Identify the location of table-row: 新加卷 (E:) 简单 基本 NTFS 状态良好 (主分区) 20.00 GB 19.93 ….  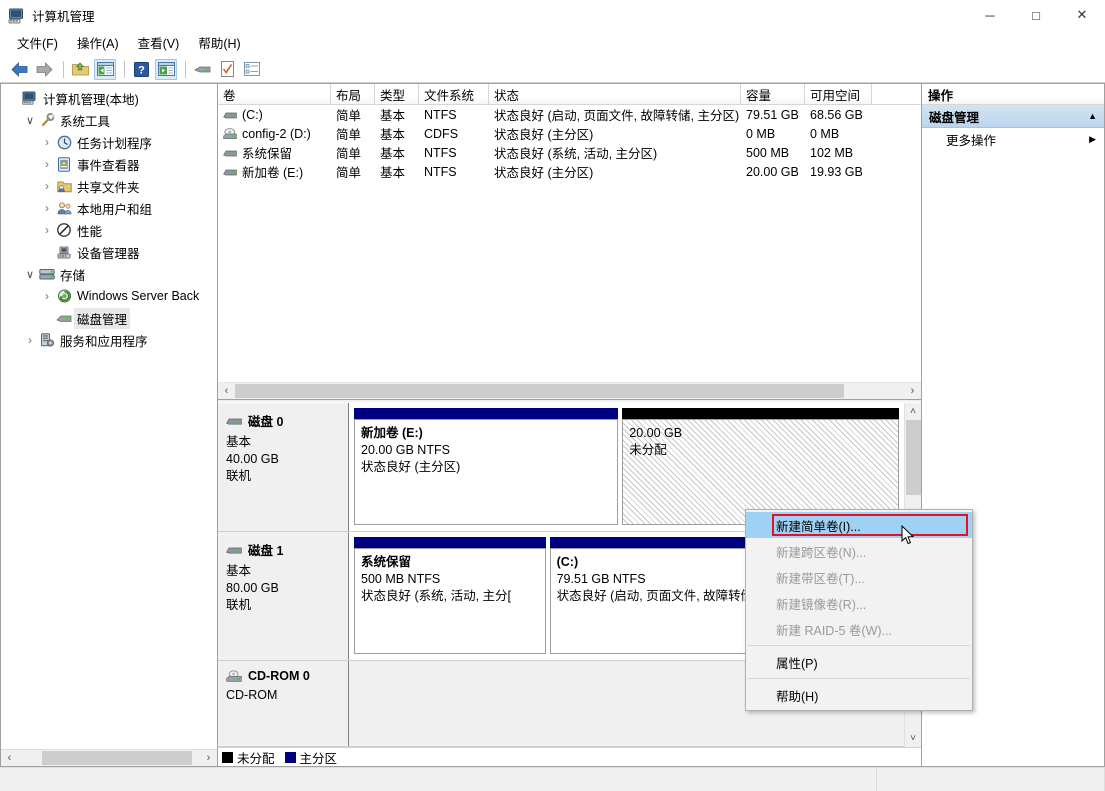
(569, 171).